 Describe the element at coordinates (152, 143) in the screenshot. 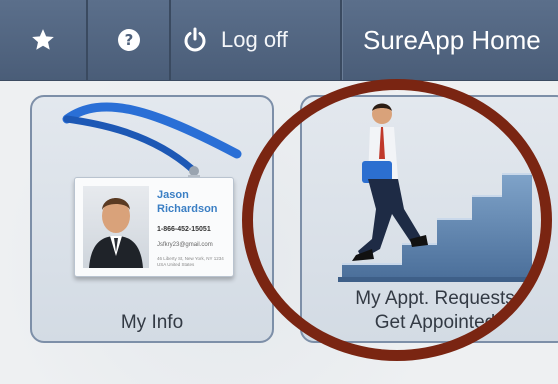

I see `lanyard-icon` at that location.